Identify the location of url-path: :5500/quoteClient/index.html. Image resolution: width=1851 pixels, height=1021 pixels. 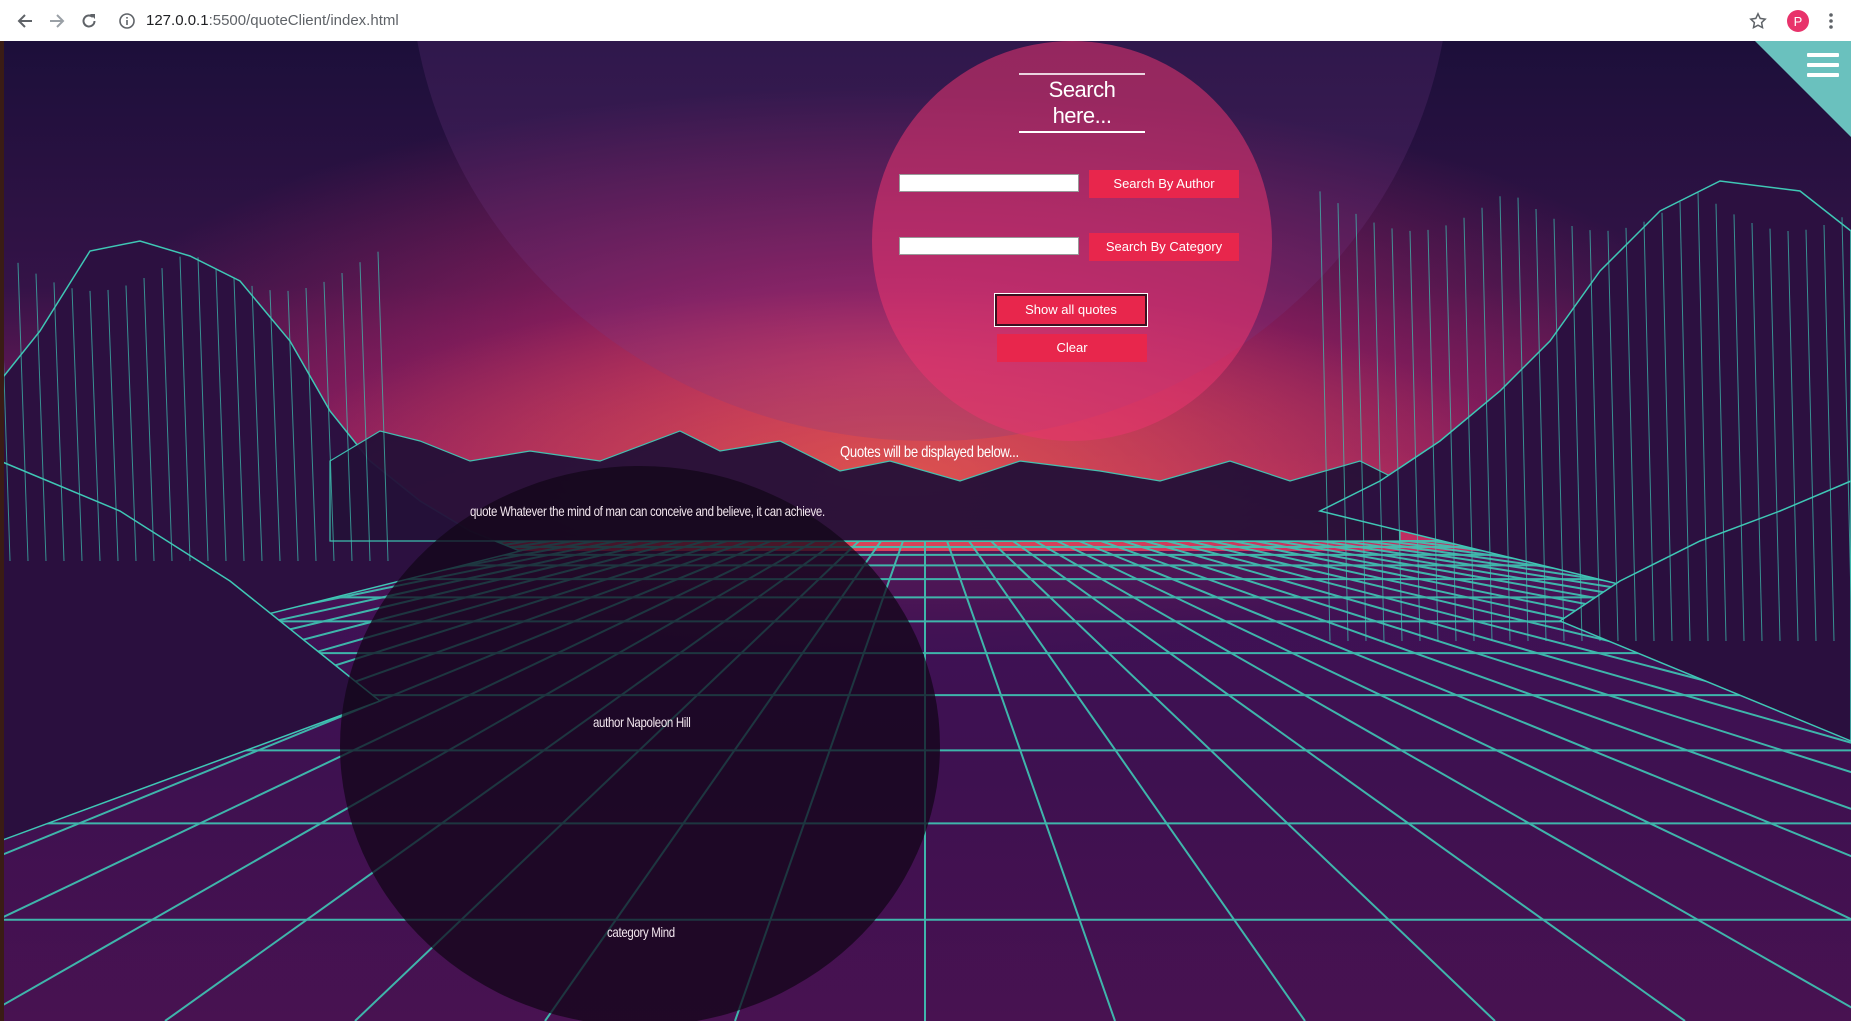
(303, 20).